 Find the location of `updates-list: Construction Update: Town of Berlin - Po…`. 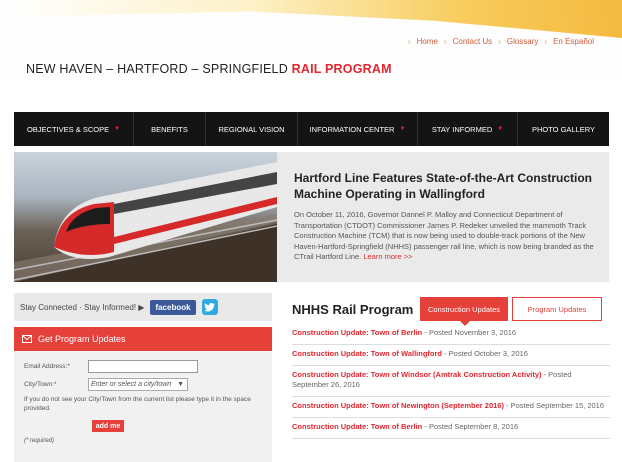

updates-list: Construction Update: Town of Berlin - Po… is located at coordinates (451, 381).